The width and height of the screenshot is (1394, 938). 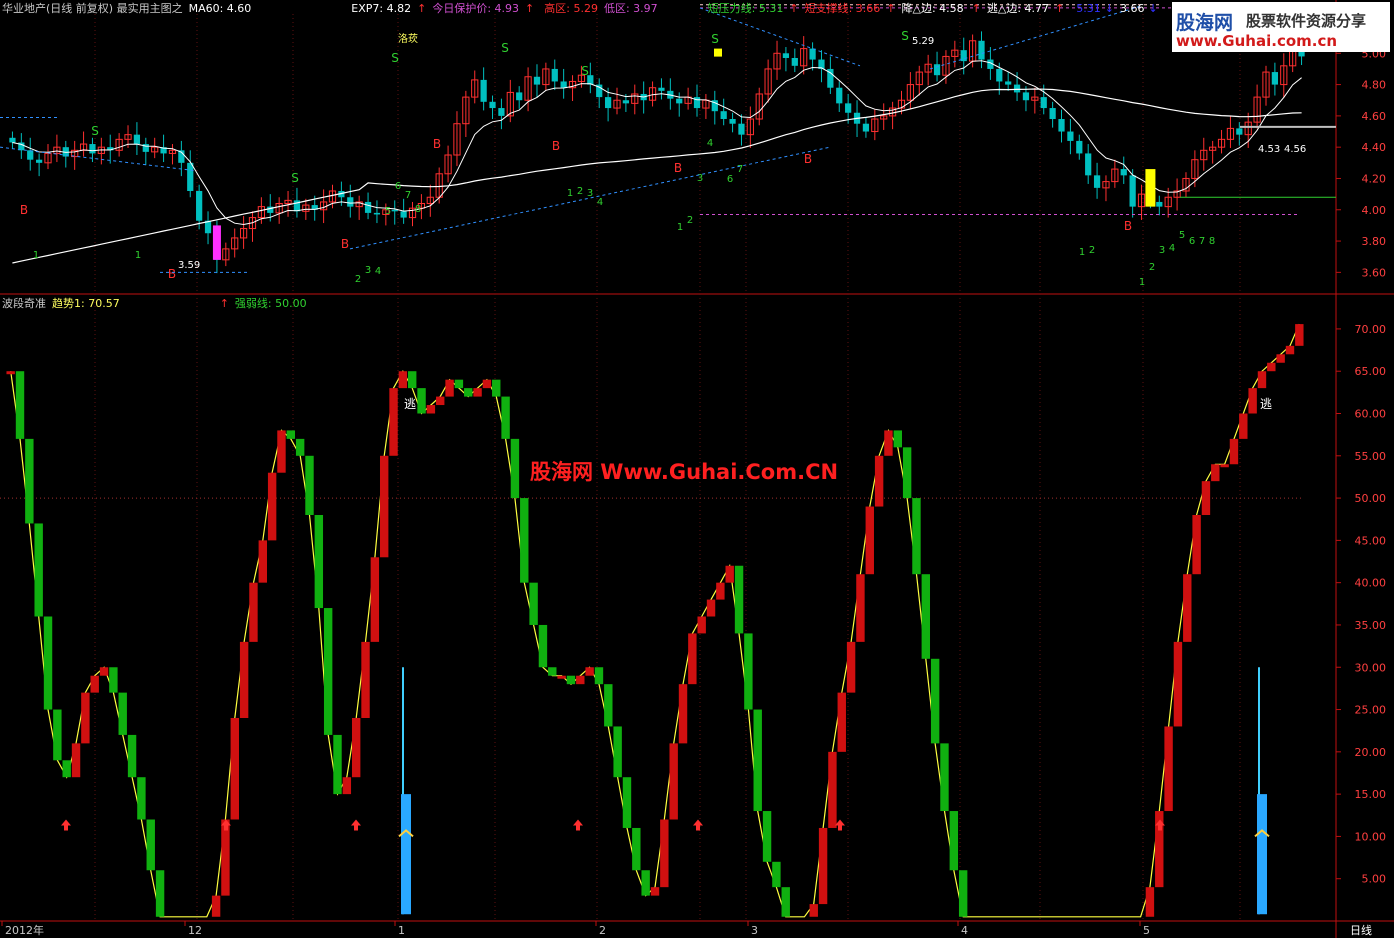 What do you see at coordinates (86, 303) in the screenshot?
I see `header-item: 趋势1: 70.57` at bounding box center [86, 303].